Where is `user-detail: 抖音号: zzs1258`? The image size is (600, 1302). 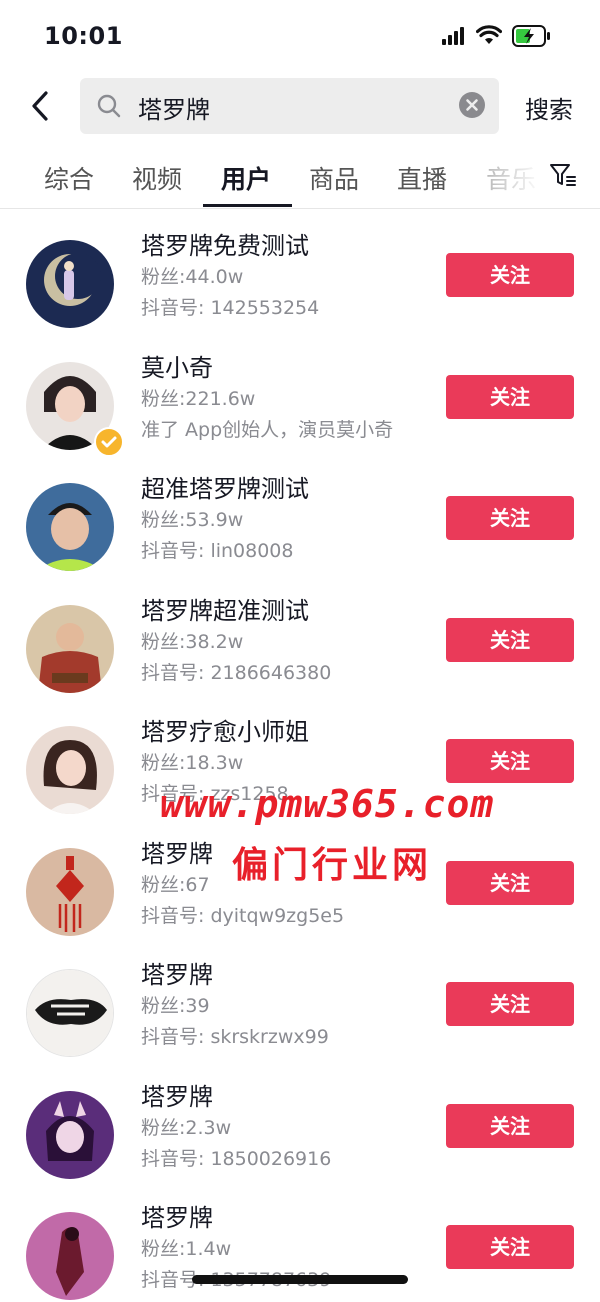
user-detail: 抖音号: zzs1258 is located at coordinates (215, 794).